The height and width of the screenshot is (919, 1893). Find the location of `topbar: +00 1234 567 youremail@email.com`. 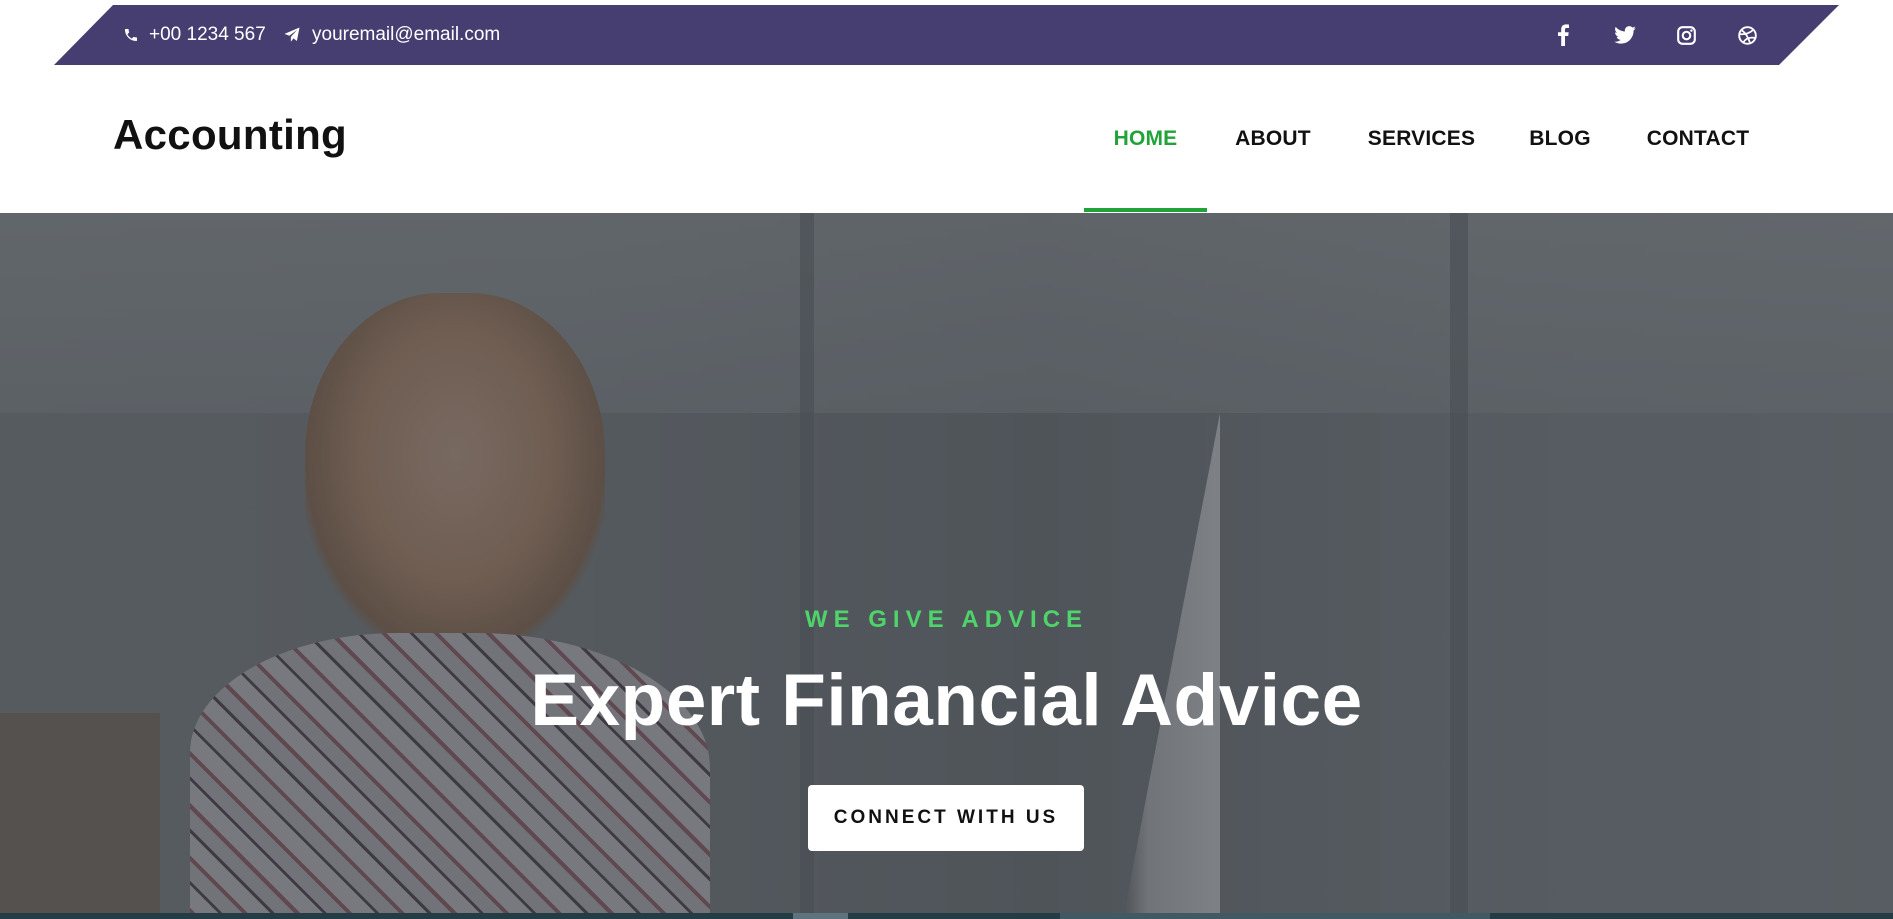

topbar: +00 1234 567 youremail@email.com is located at coordinates (946, 35).